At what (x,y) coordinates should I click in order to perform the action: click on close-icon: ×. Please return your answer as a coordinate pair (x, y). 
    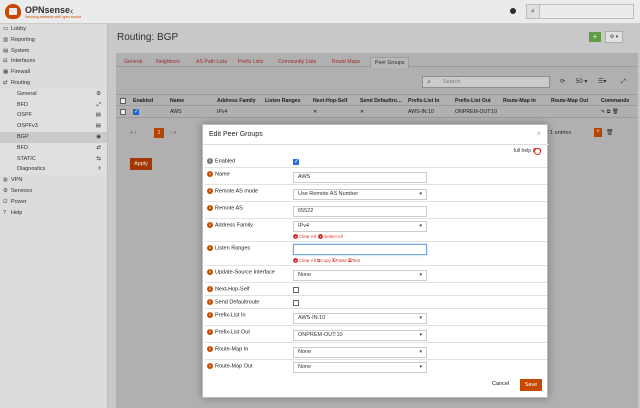
    Looking at the image, I should click on (538, 133).